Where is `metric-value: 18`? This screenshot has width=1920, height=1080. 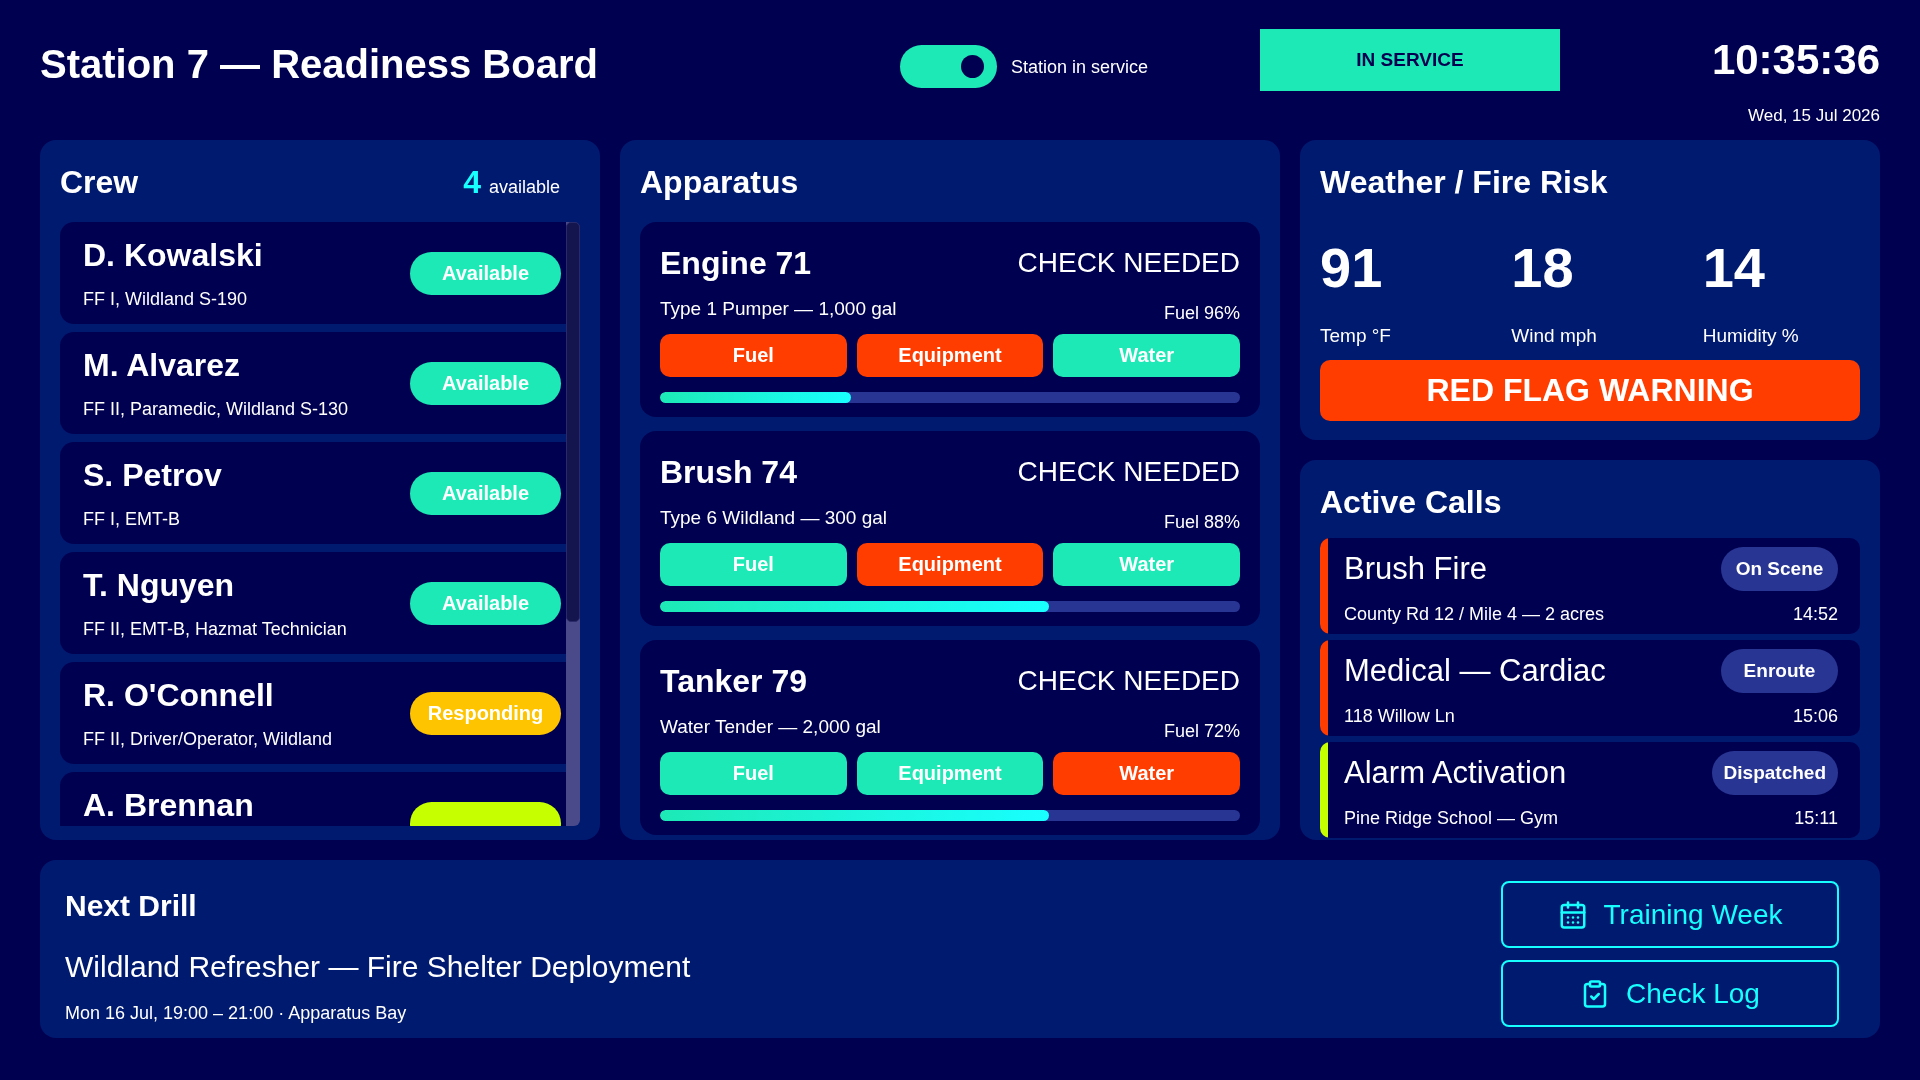
metric-value: 18 is located at coordinates (1542, 268).